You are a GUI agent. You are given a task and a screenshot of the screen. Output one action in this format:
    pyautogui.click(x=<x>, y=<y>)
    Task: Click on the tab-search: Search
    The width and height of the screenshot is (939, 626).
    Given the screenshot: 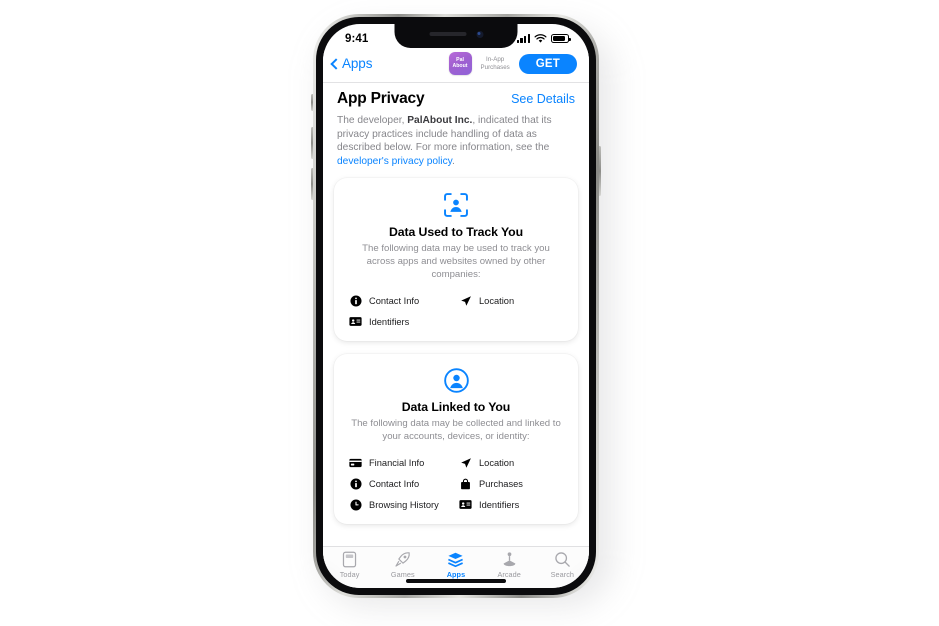 What is the action you would take?
    pyautogui.click(x=562, y=565)
    